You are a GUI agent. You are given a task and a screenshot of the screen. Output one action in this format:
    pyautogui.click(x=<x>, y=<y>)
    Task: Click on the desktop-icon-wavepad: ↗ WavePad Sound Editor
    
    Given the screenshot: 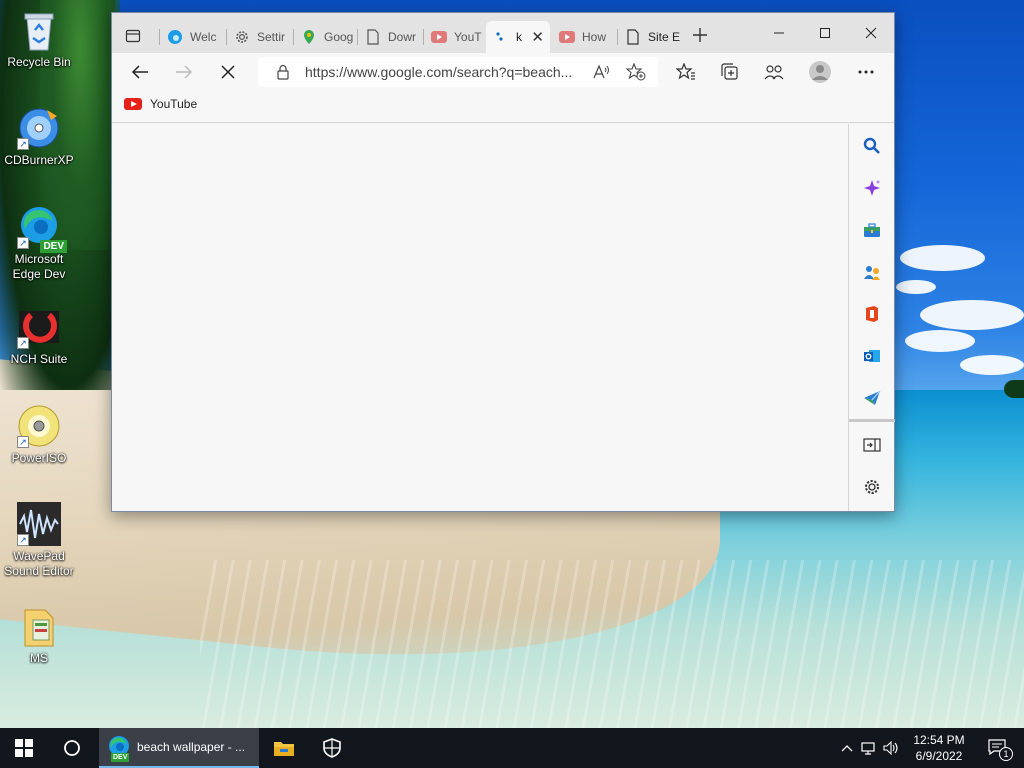 What is the action you would take?
    pyautogui.click(x=39, y=540)
    